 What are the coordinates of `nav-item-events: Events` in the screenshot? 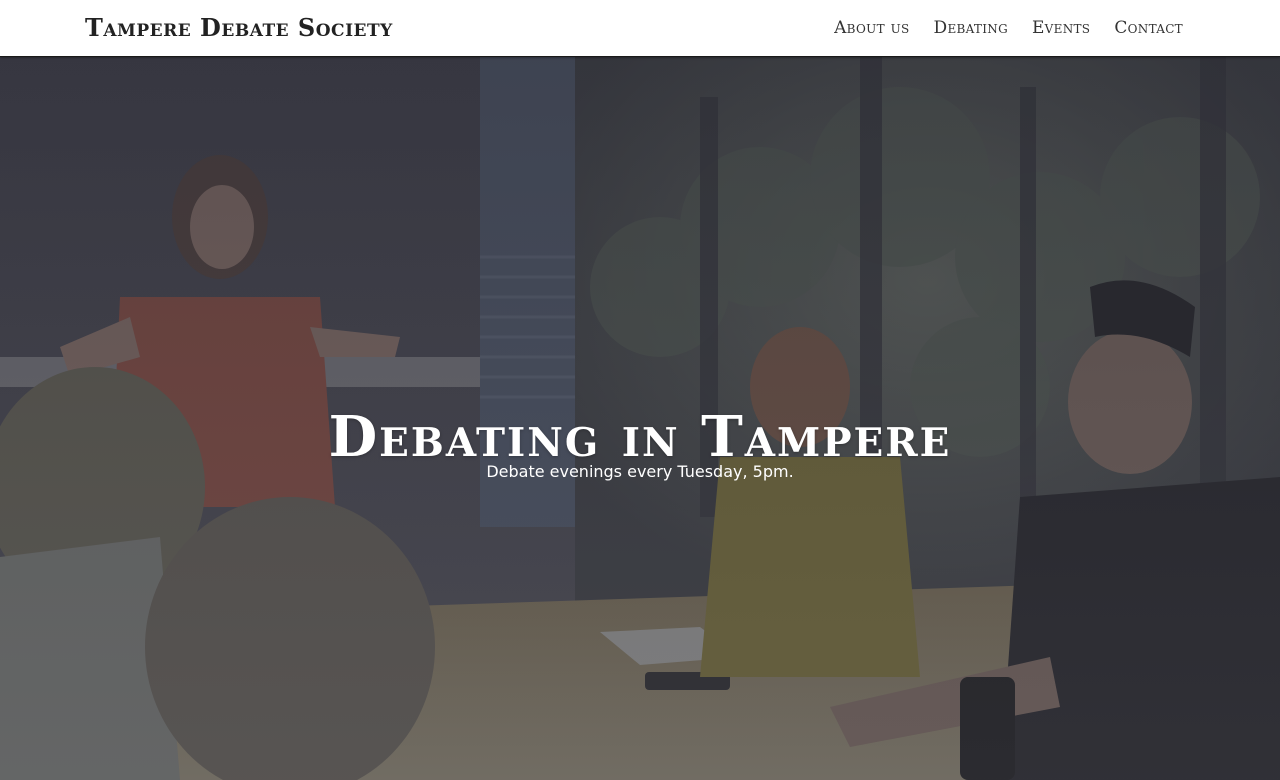 It's located at (1061, 28).